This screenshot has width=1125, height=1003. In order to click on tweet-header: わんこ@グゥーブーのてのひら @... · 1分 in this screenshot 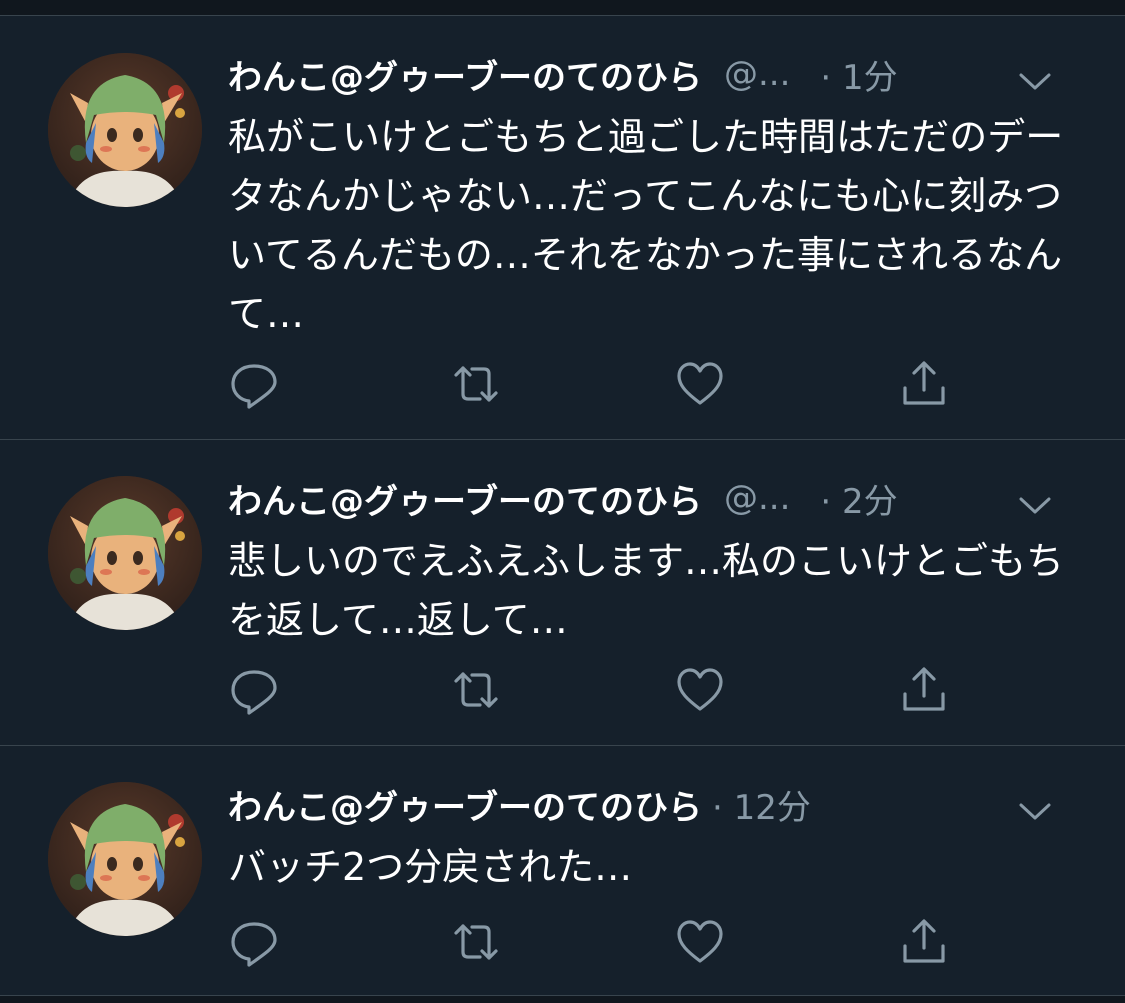, I will do `click(658, 74)`.